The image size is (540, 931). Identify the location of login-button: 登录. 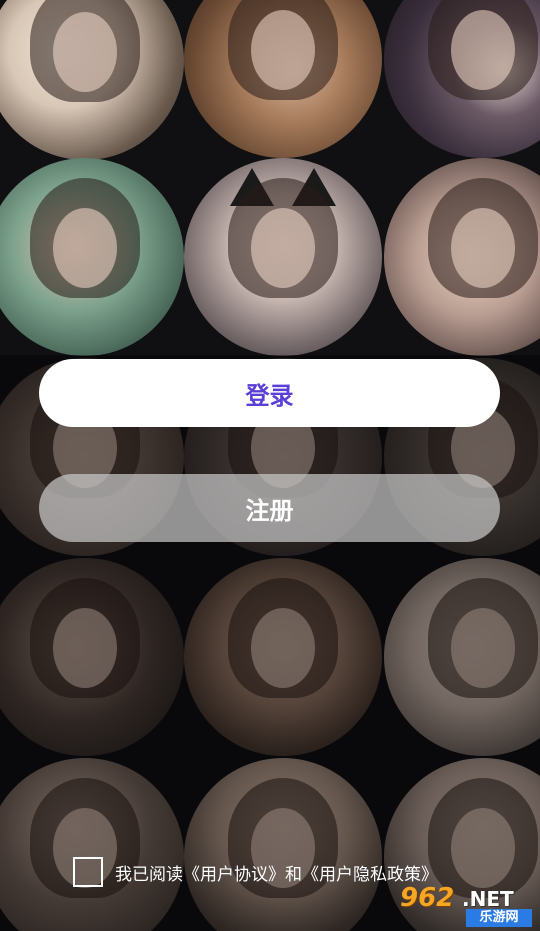
(269, 393).